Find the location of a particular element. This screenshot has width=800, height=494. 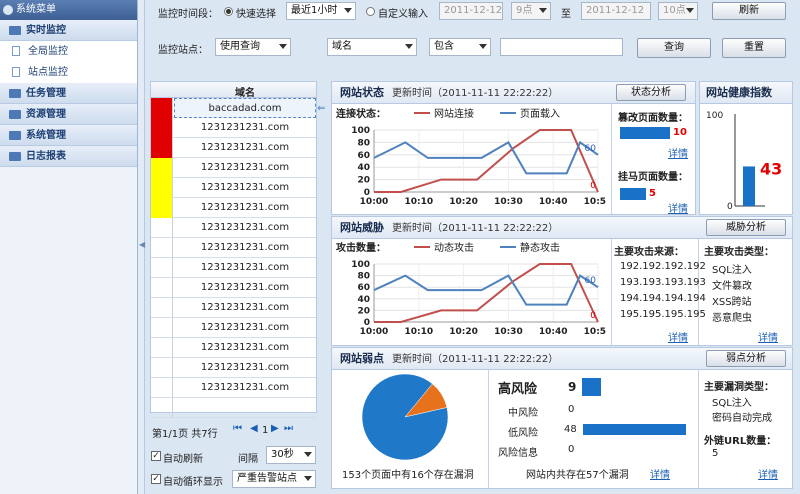

prev-page-icon: ◀ is located at coordinates (254, 428).